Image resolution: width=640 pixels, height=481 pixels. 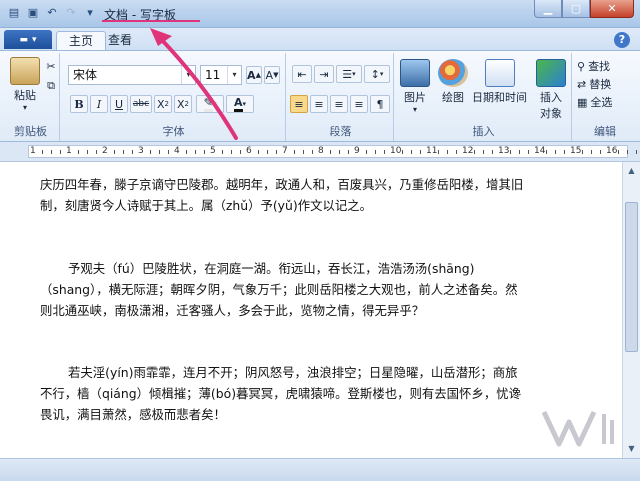 I want to click on highlight-color-button: ✎ ▾, so click(x=210, y=104).